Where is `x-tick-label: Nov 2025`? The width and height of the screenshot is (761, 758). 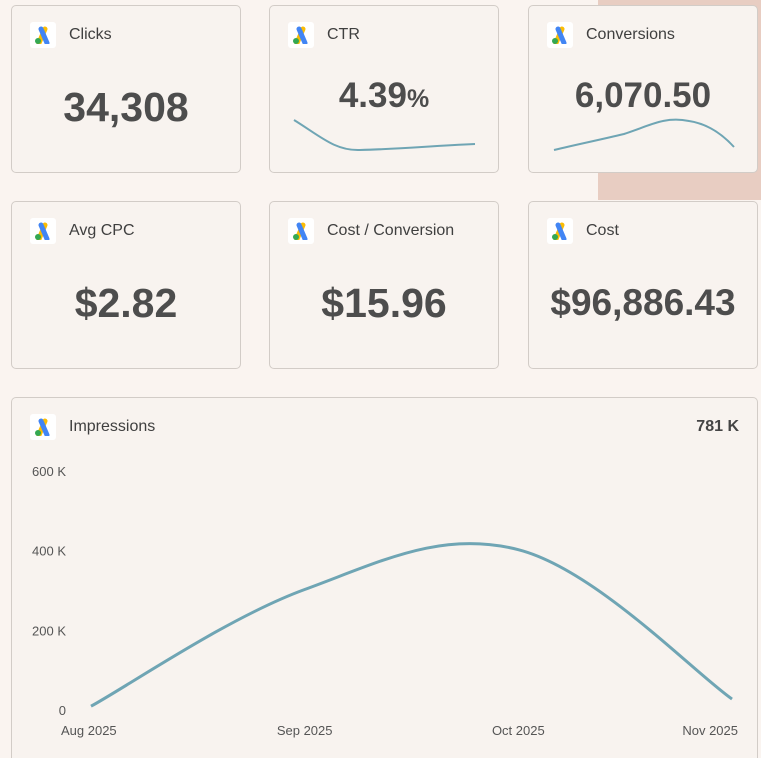
x-tick-label: Nov 2025 is located at coordinates (710, 730).